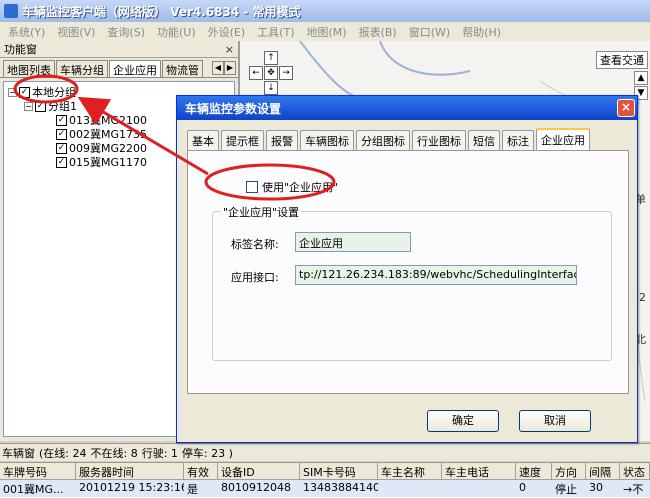 The height and width of the screenshot is (498, 650). I want to click on table-cell: 0, so click(522, 487).